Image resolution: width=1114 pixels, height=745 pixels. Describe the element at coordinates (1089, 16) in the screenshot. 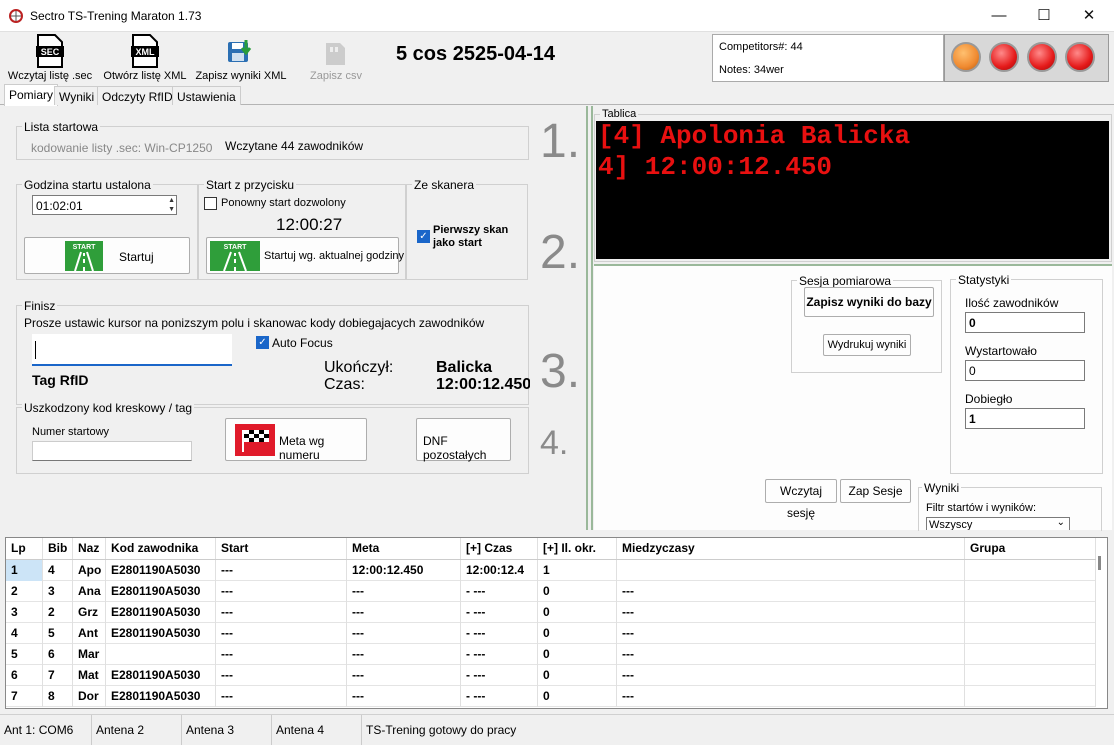

I see `close-button: ✕` at that location.